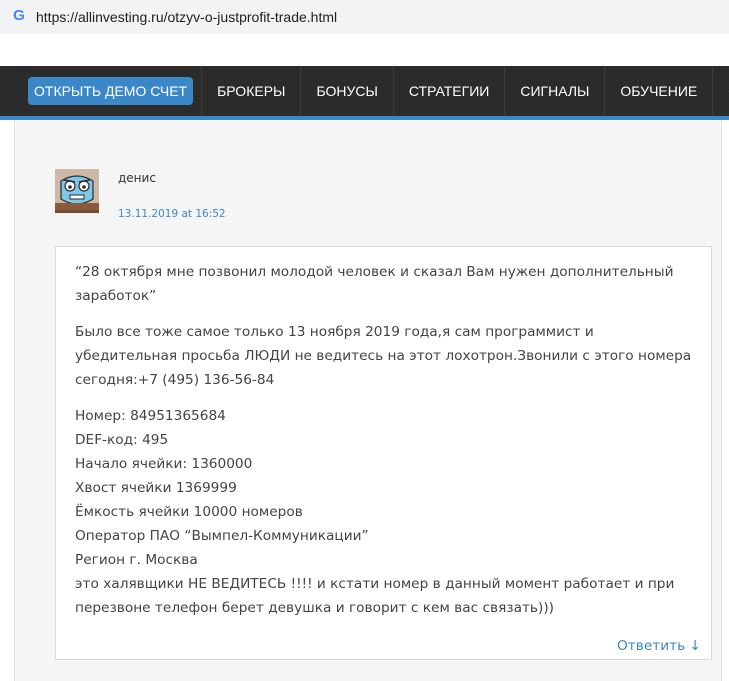 The width and height of the screenshot is (729, 681). I want to click on google-g-icon: G, so click(19, 15).